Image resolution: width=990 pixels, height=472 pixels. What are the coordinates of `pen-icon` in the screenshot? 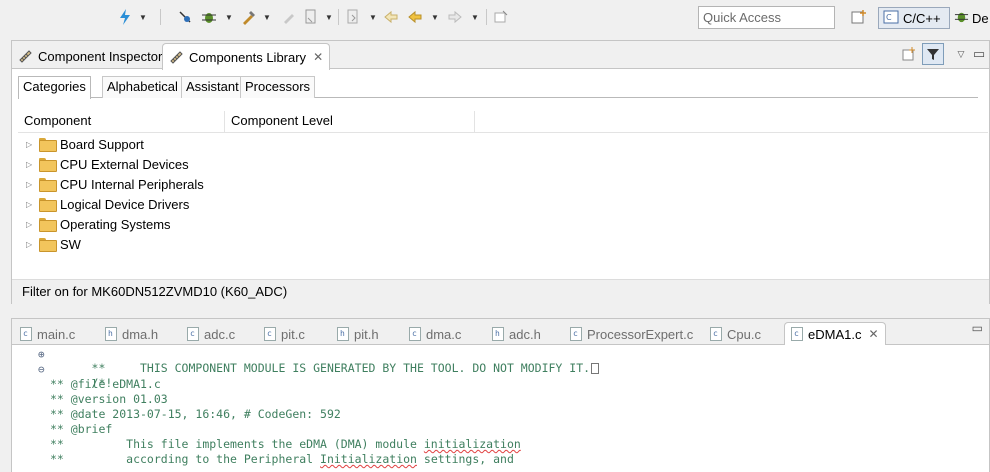 It's located at (289, 17).